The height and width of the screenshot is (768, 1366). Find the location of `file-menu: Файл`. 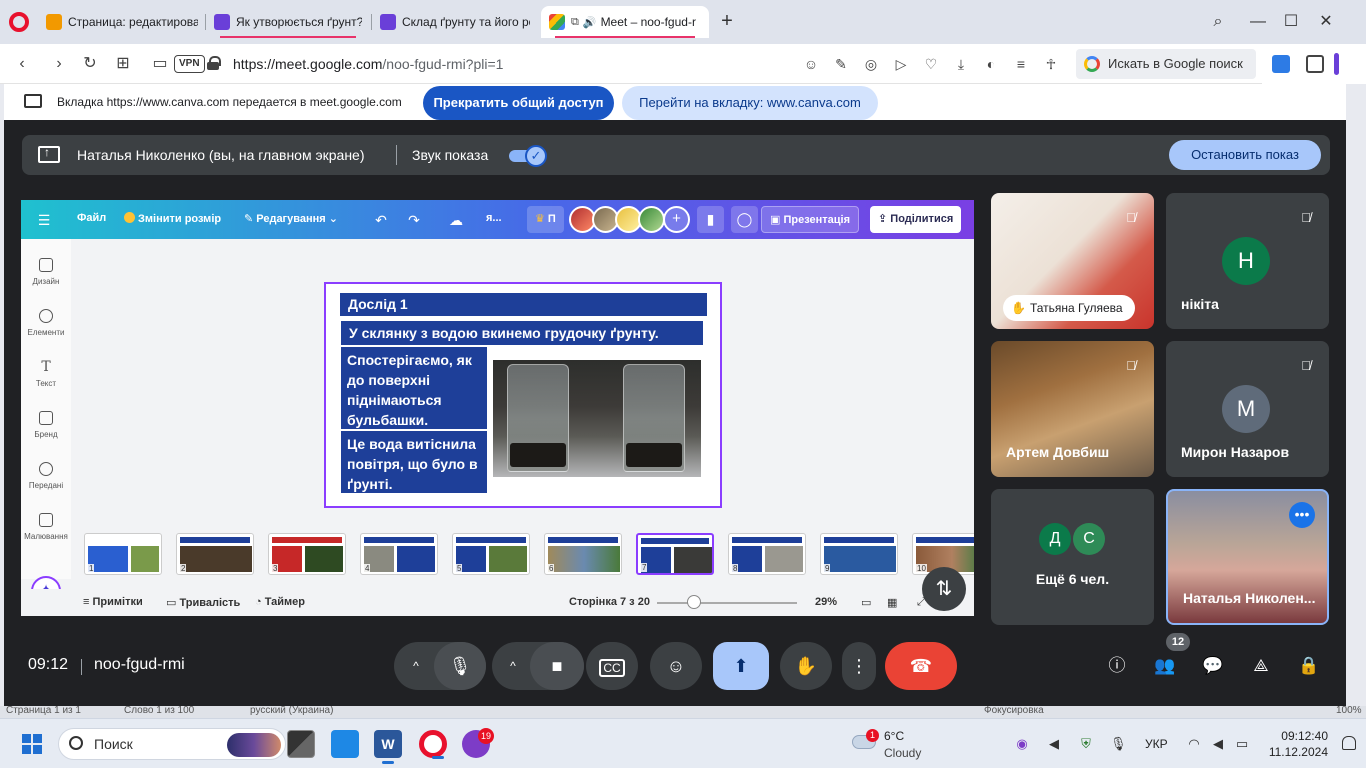

file-menu: Файл is located at coordinates (91, 218).